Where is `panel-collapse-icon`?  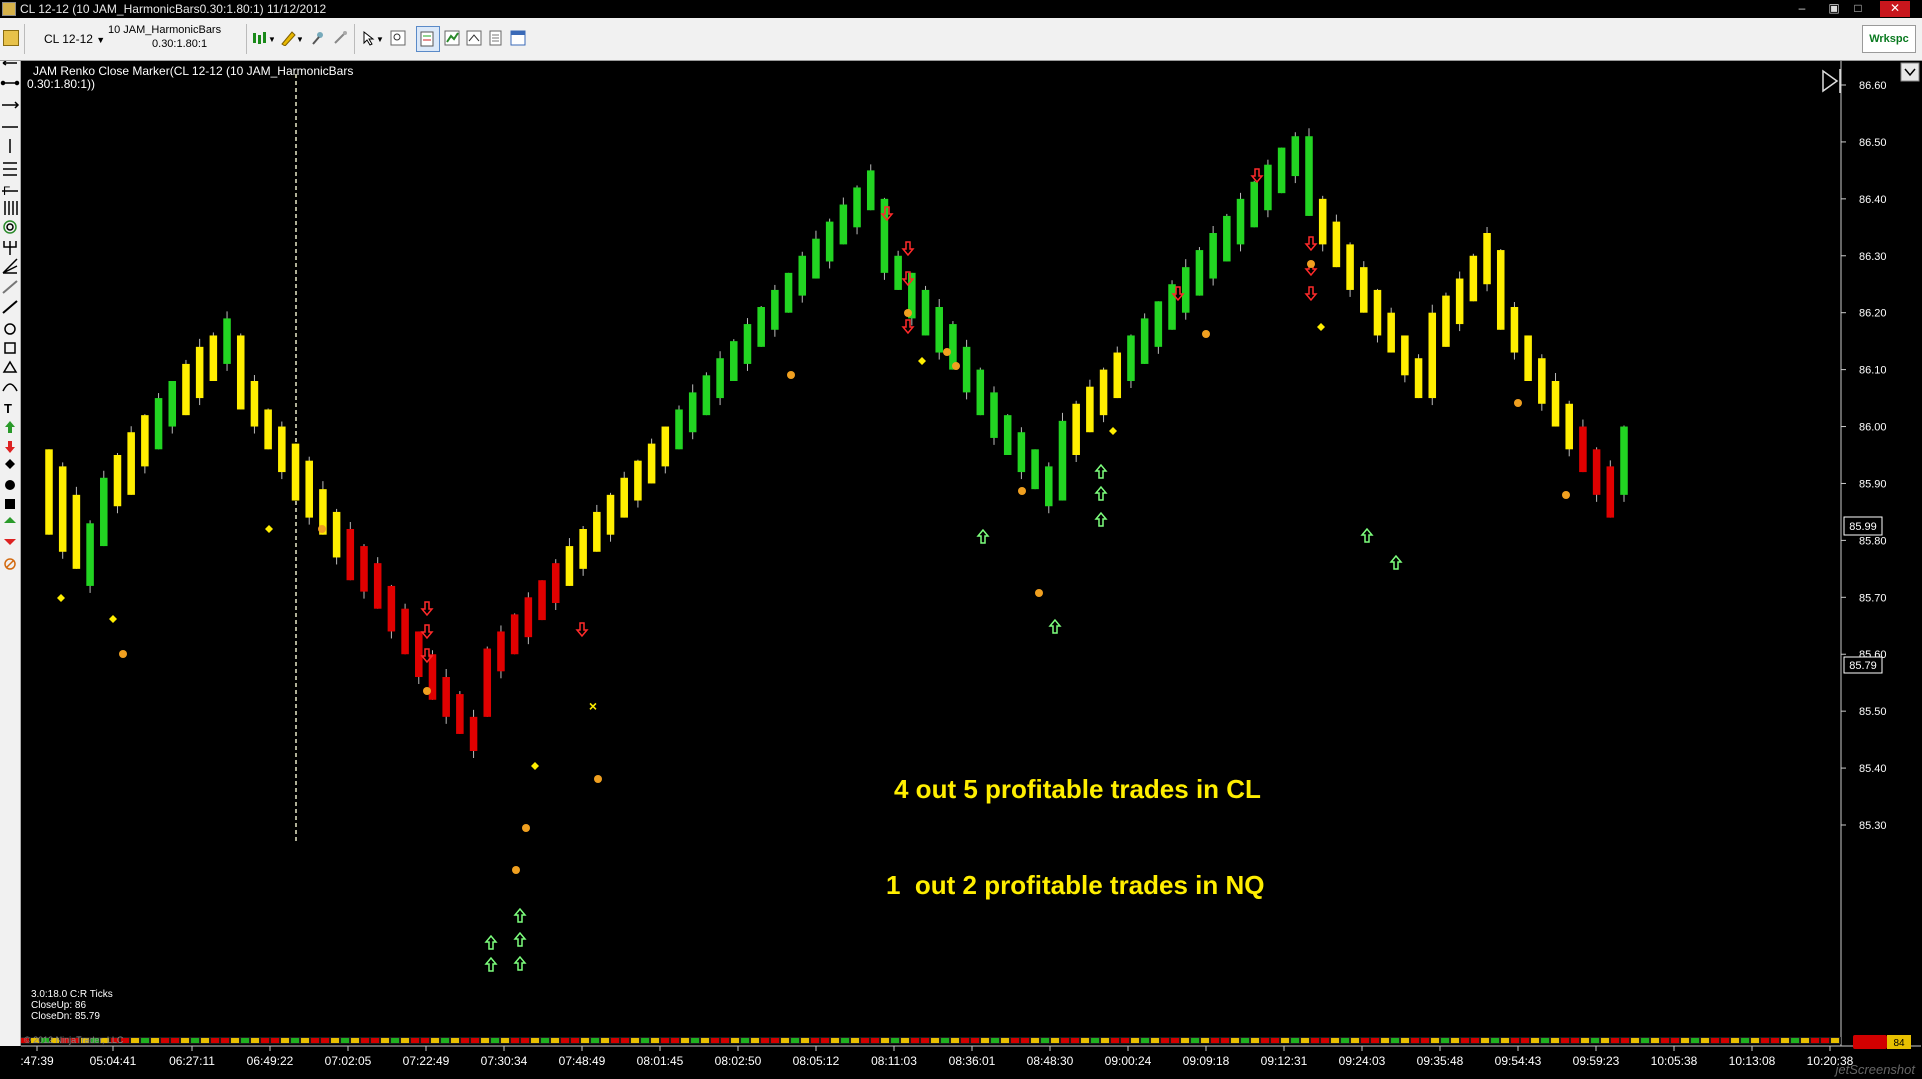 panel-collapse-icon is located at coordinates (1910, 72).